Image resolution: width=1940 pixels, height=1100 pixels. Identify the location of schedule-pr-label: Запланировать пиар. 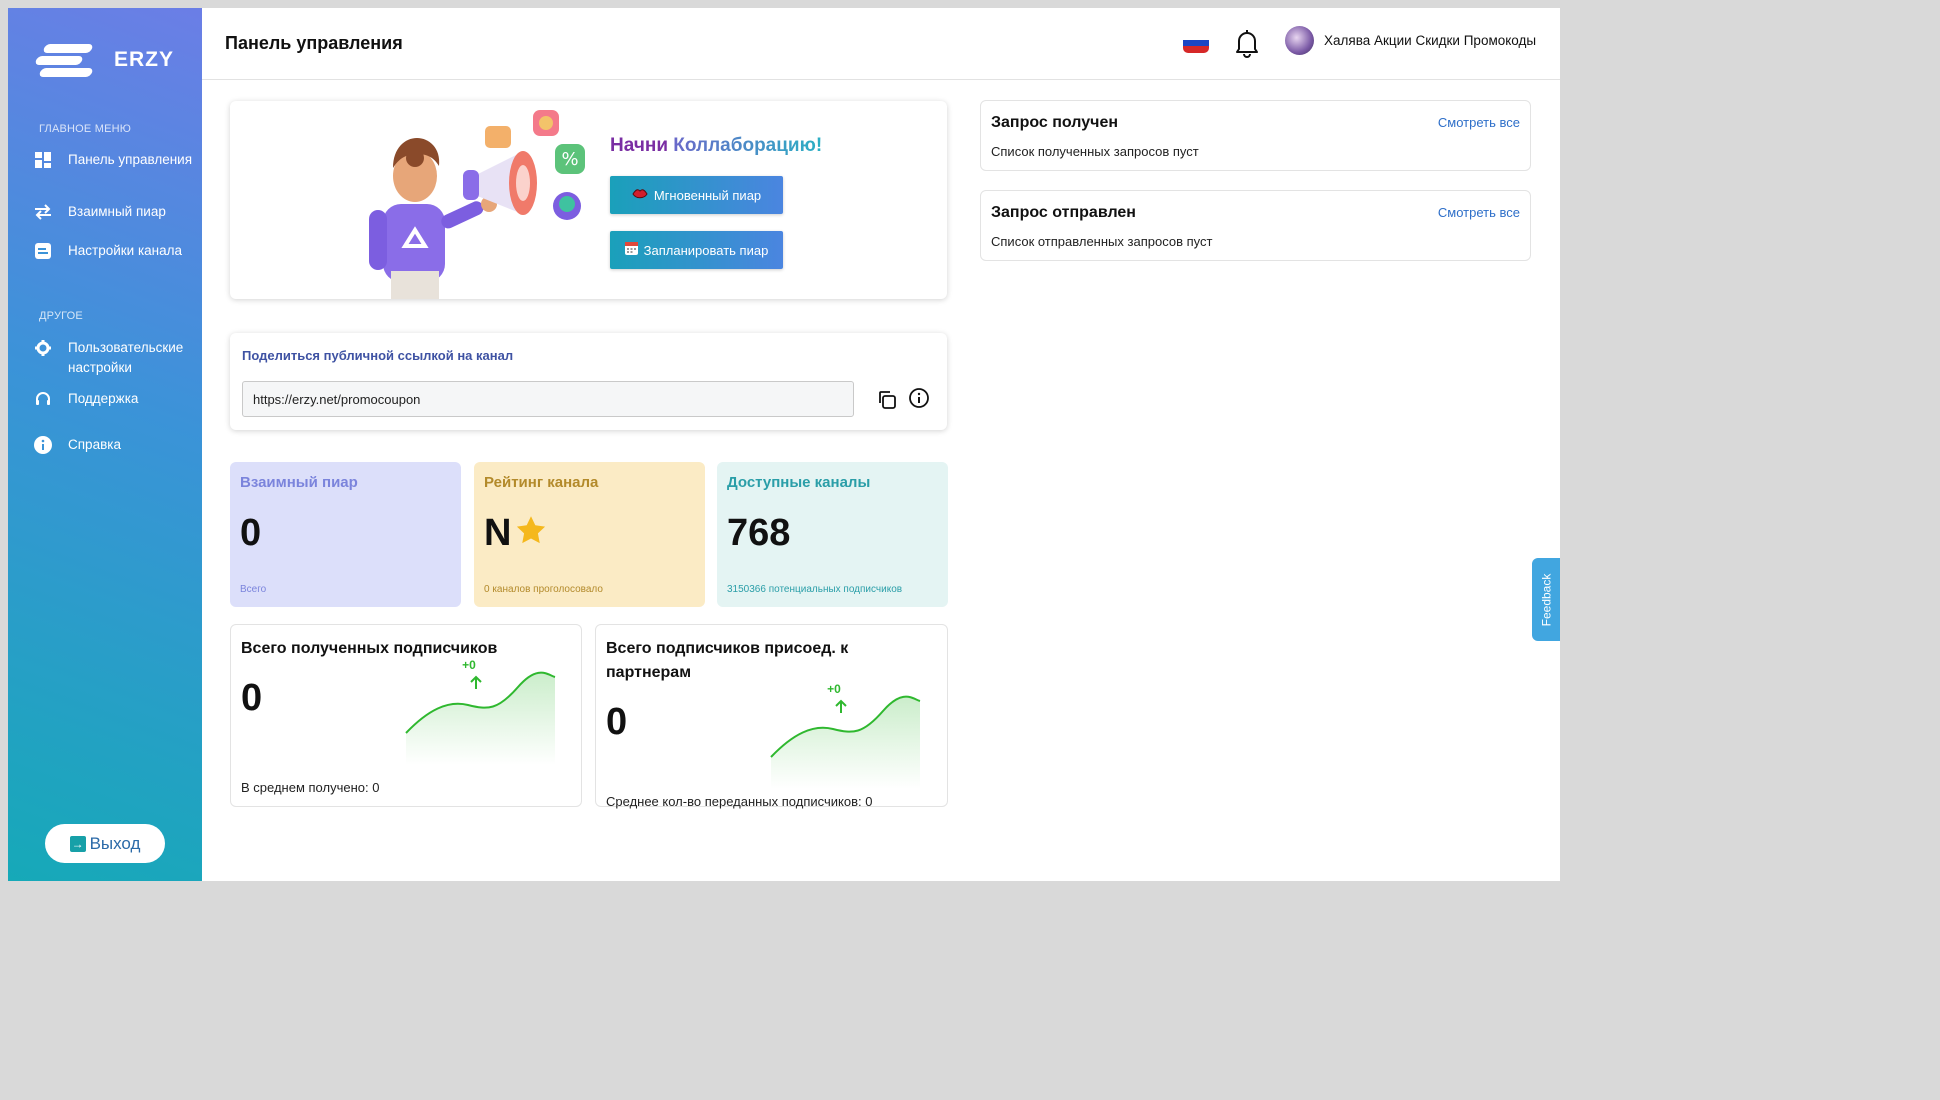
(706, 250).